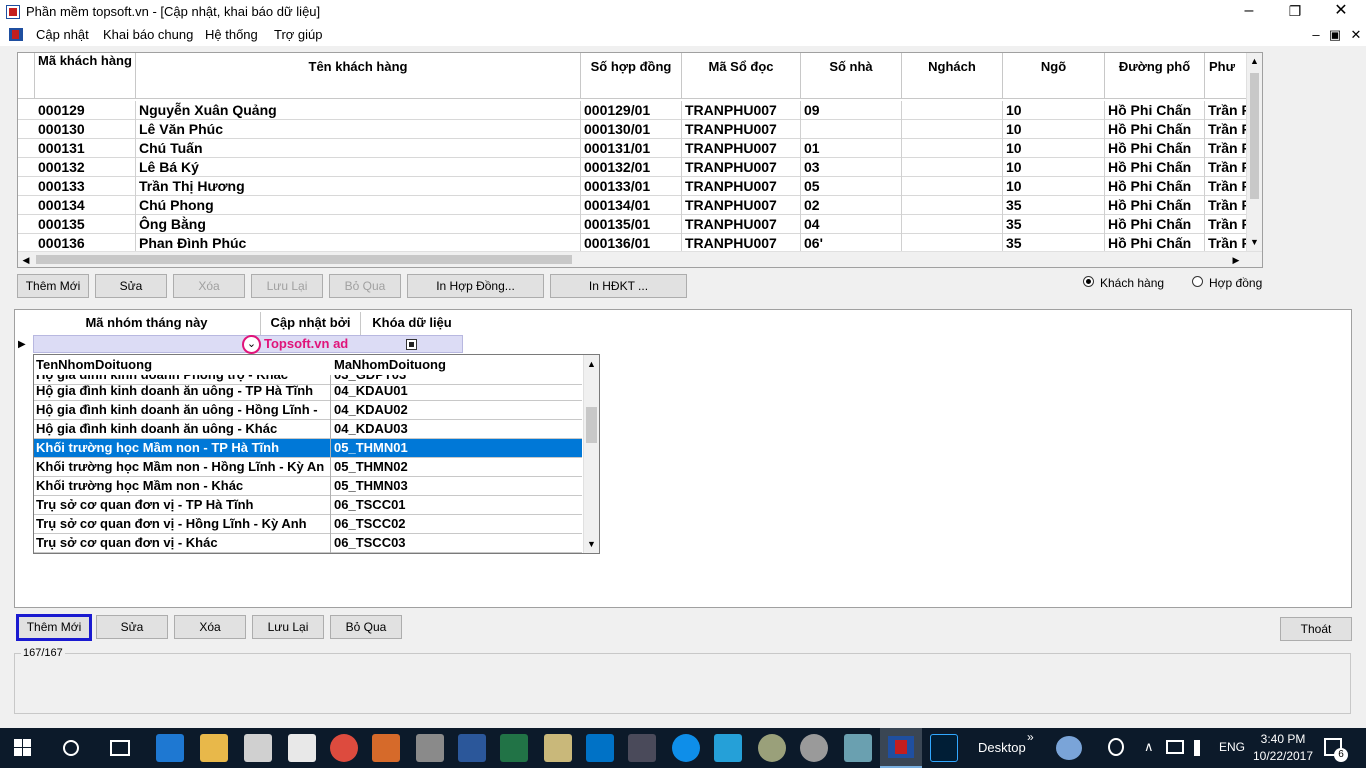 The image size is (1366, 768). I want to click on radio-contract-label: Hợp đồng, so click(1235, 283).